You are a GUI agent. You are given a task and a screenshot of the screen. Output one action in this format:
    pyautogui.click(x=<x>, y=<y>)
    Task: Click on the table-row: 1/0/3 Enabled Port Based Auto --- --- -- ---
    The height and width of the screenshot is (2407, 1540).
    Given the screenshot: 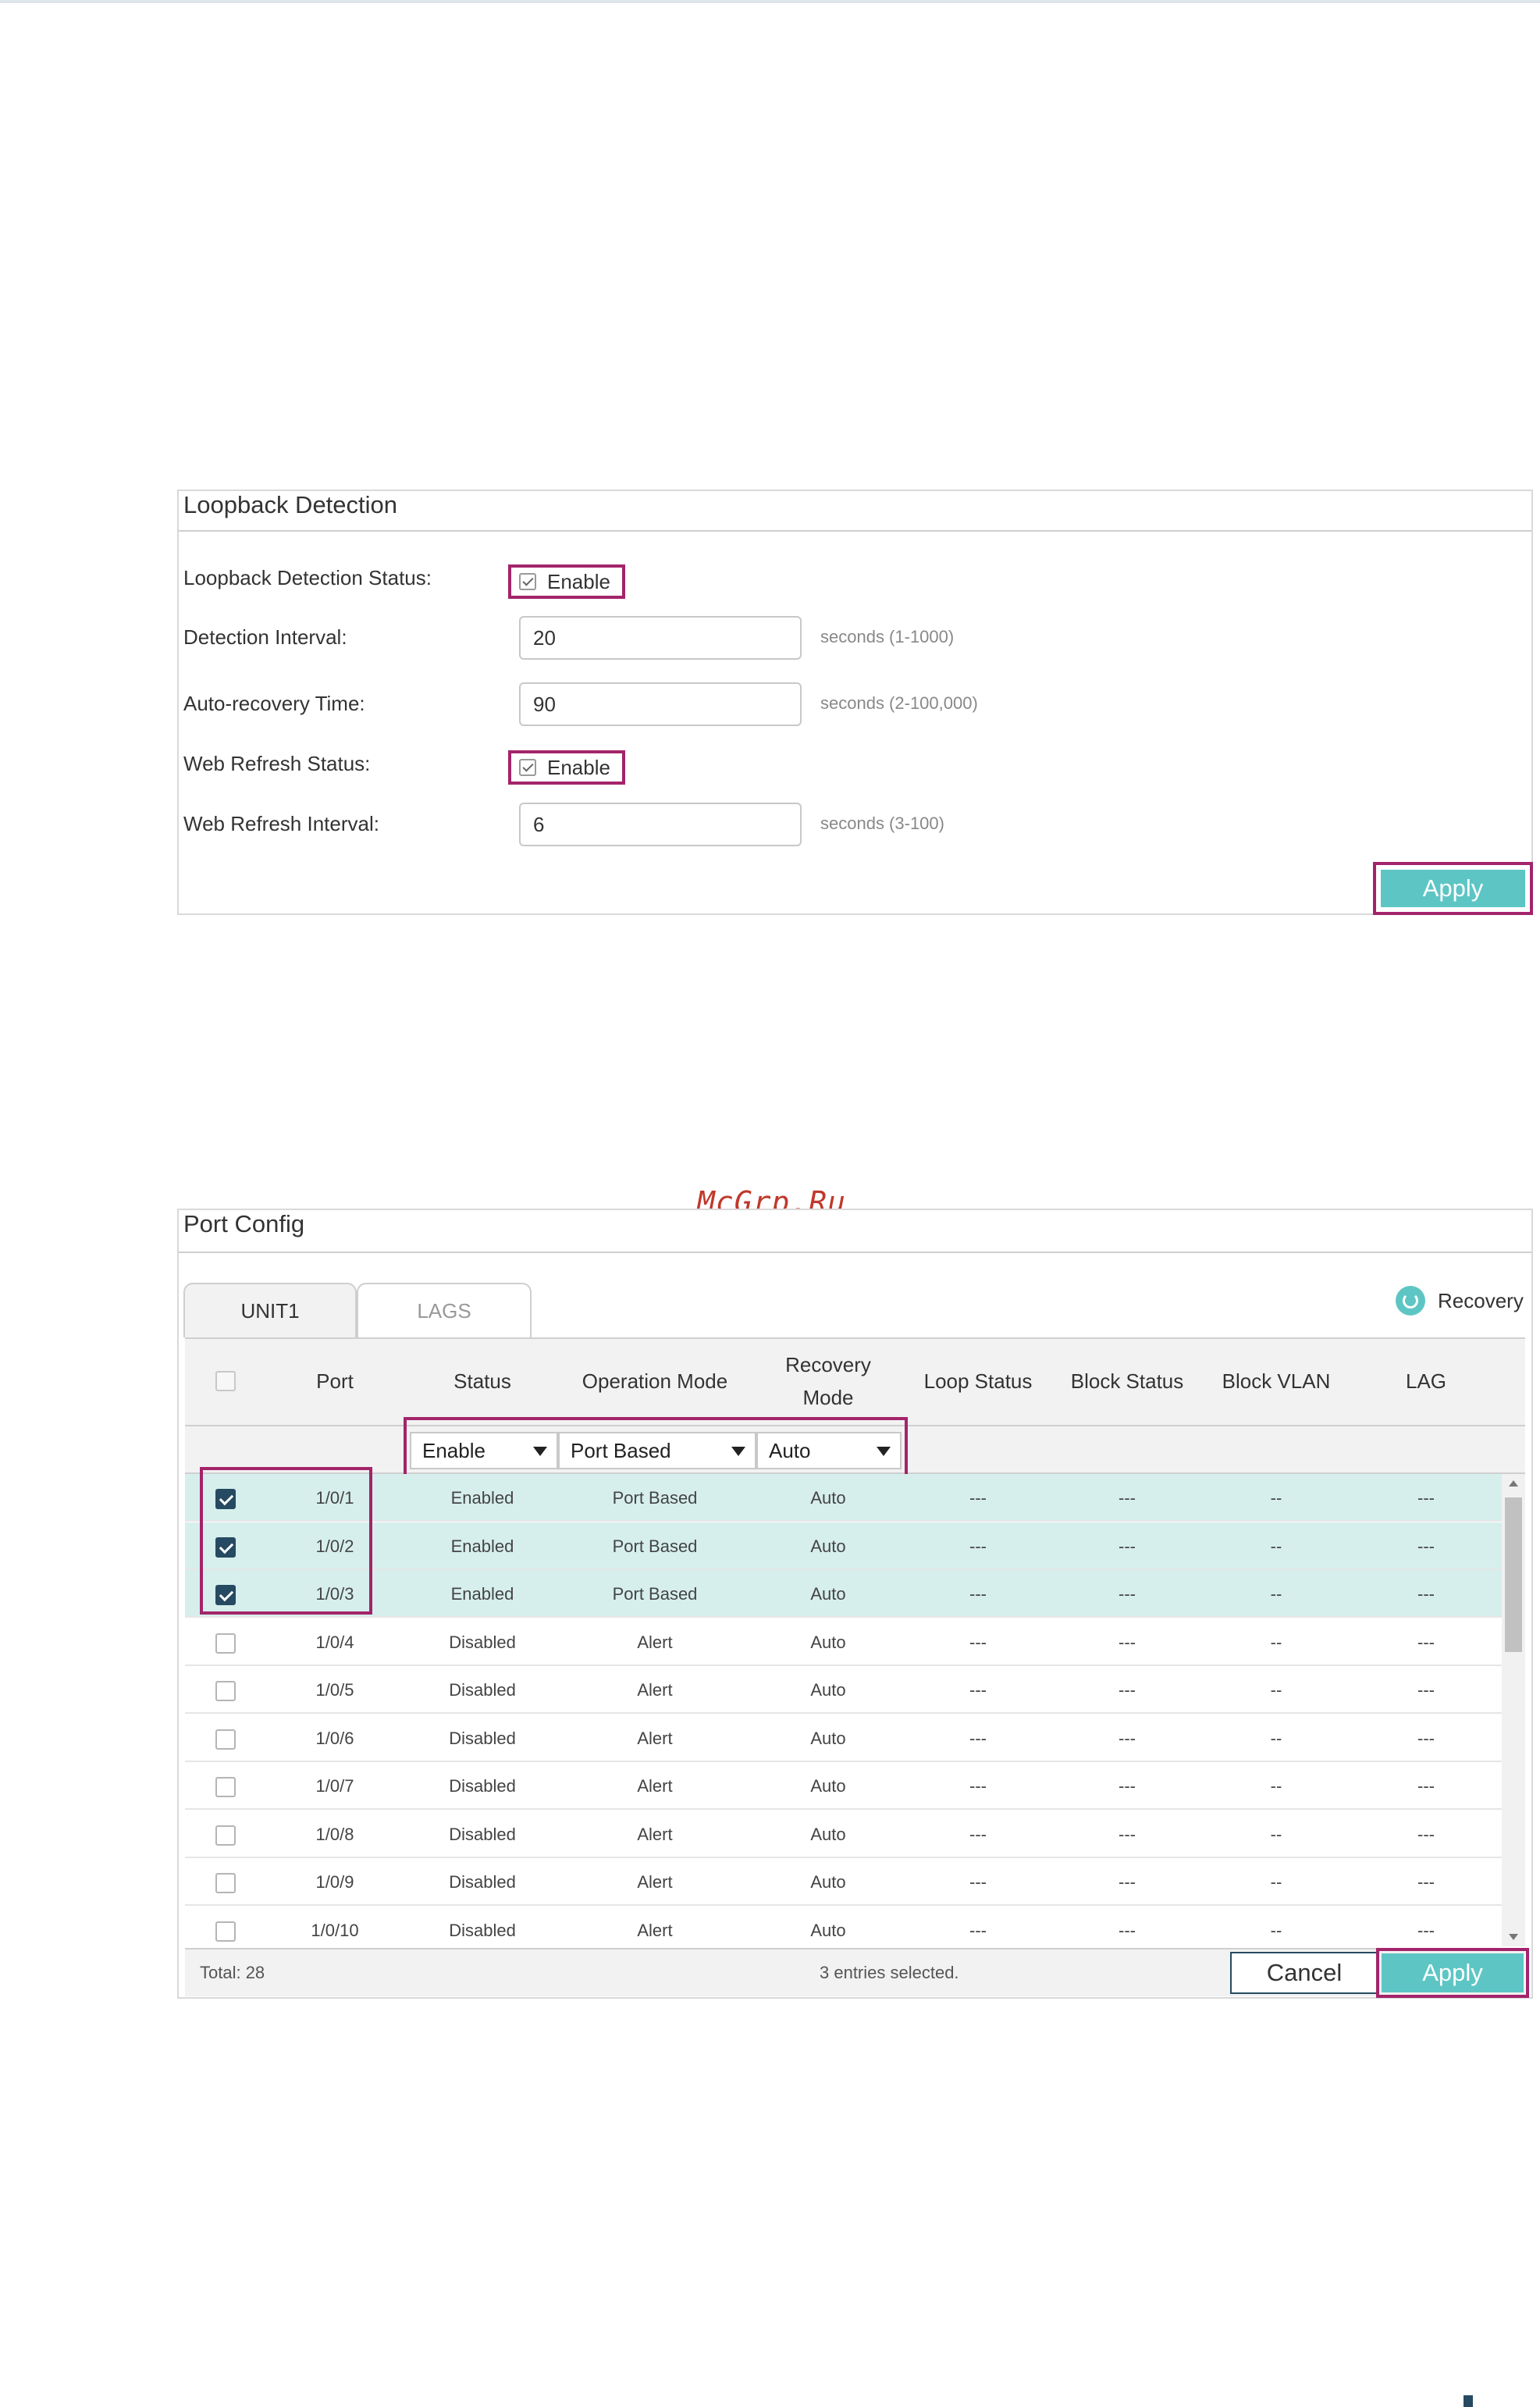 What is the action you would take?
    pyautogui.click(x=843, y=1594)
    